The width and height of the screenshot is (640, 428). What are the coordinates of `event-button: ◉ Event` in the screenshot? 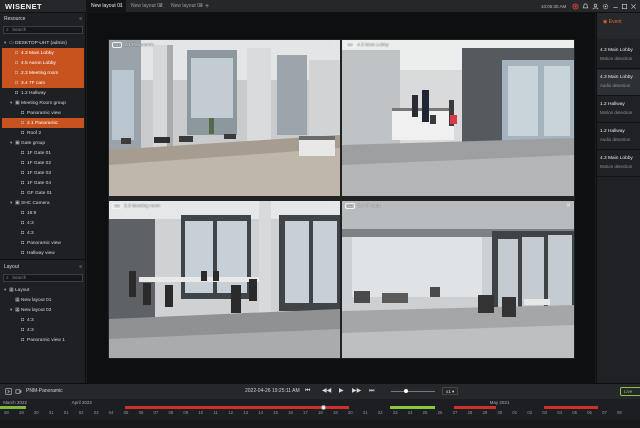 It's located at (612, 22).